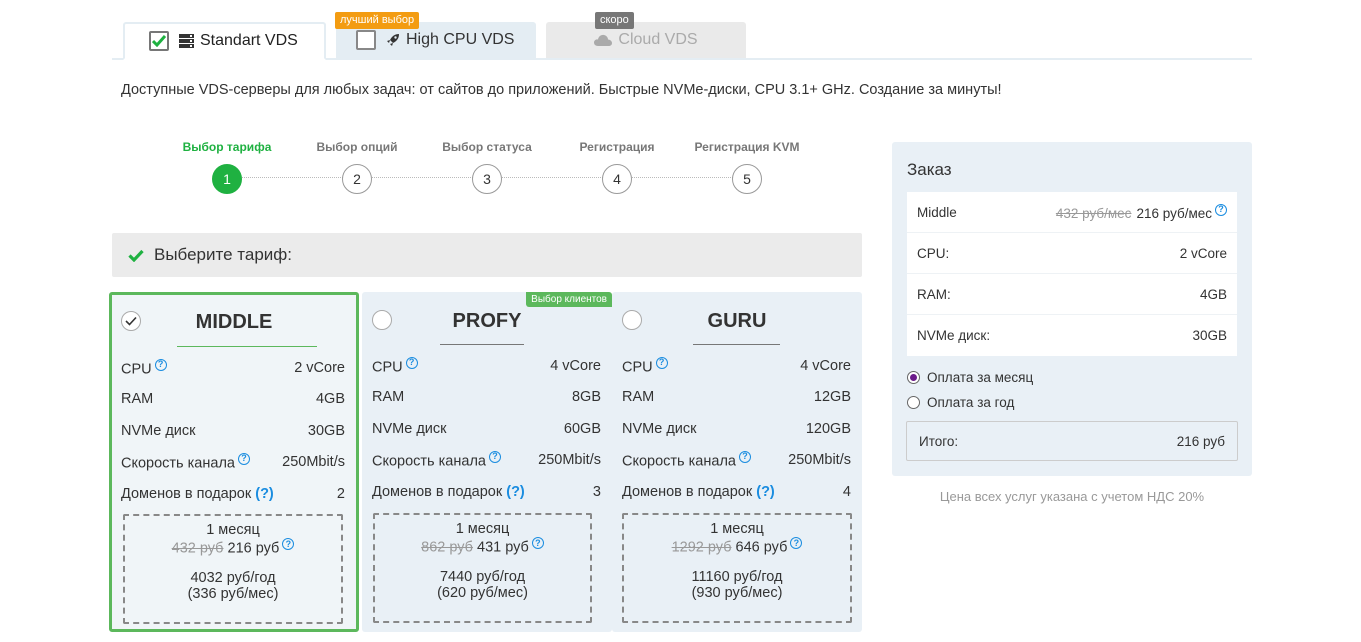 The width and height of the screenshot is (1361, 642). Describe the element at coordinates (223, 254) in the screenshot. I see `section-title: Выберите тариф:` at that location.